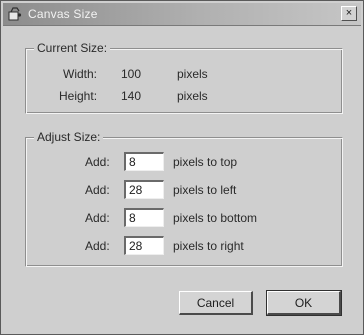 Image resolution: width=364 pixels, height=335 pixels. What do you see at coordinates (304, 303) in the screenshot?
I see `ok-button: OK` at bounding box center [304, 303].